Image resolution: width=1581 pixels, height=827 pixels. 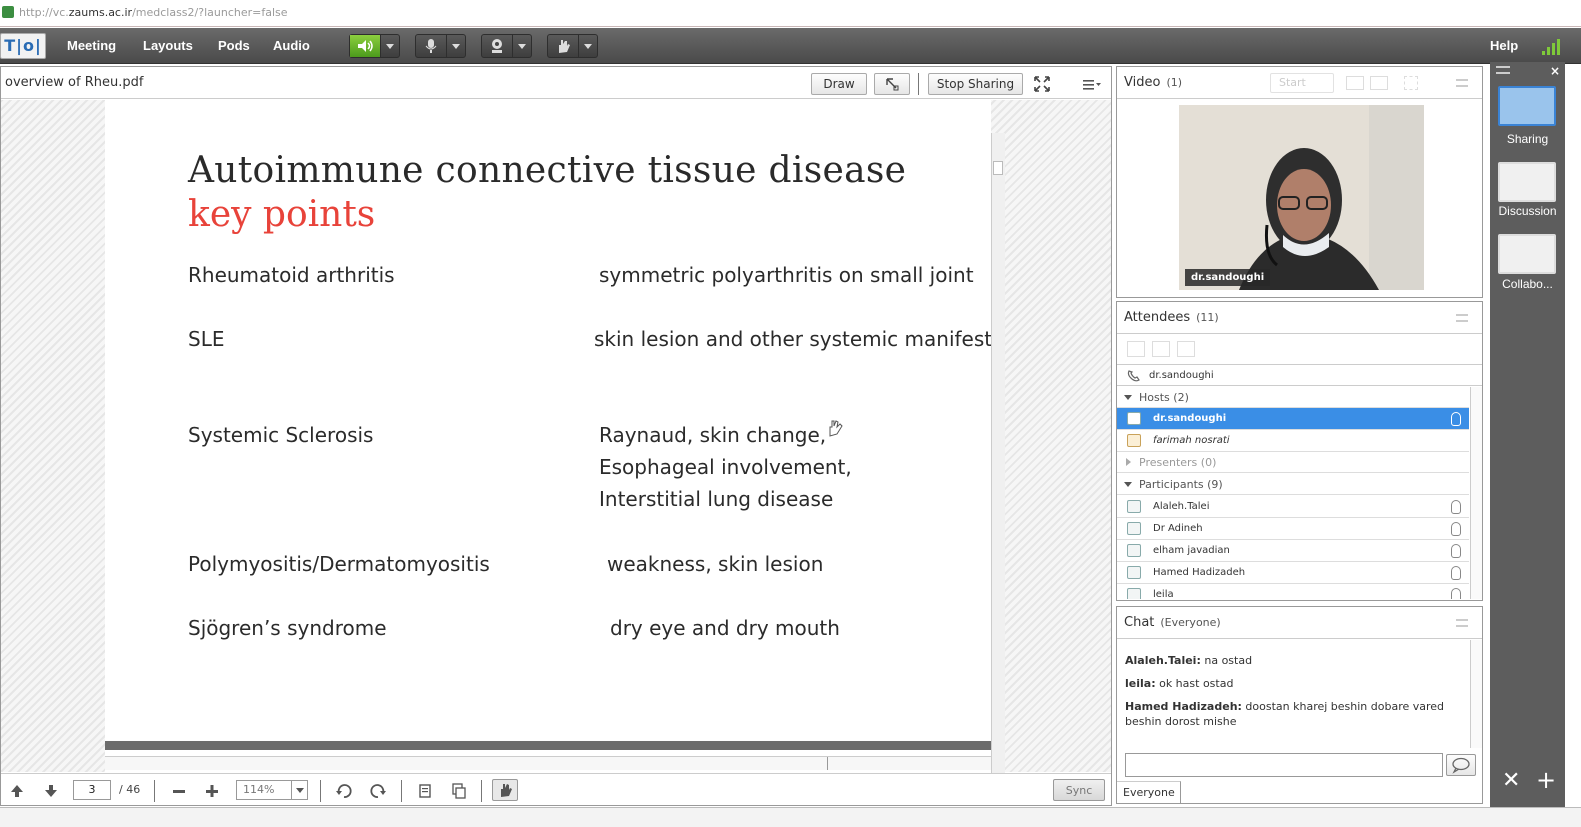 What do you see at coordinates (1136, 349) in the screenshot?
I see `list-view-icon` at bounding box center [1136, 349].